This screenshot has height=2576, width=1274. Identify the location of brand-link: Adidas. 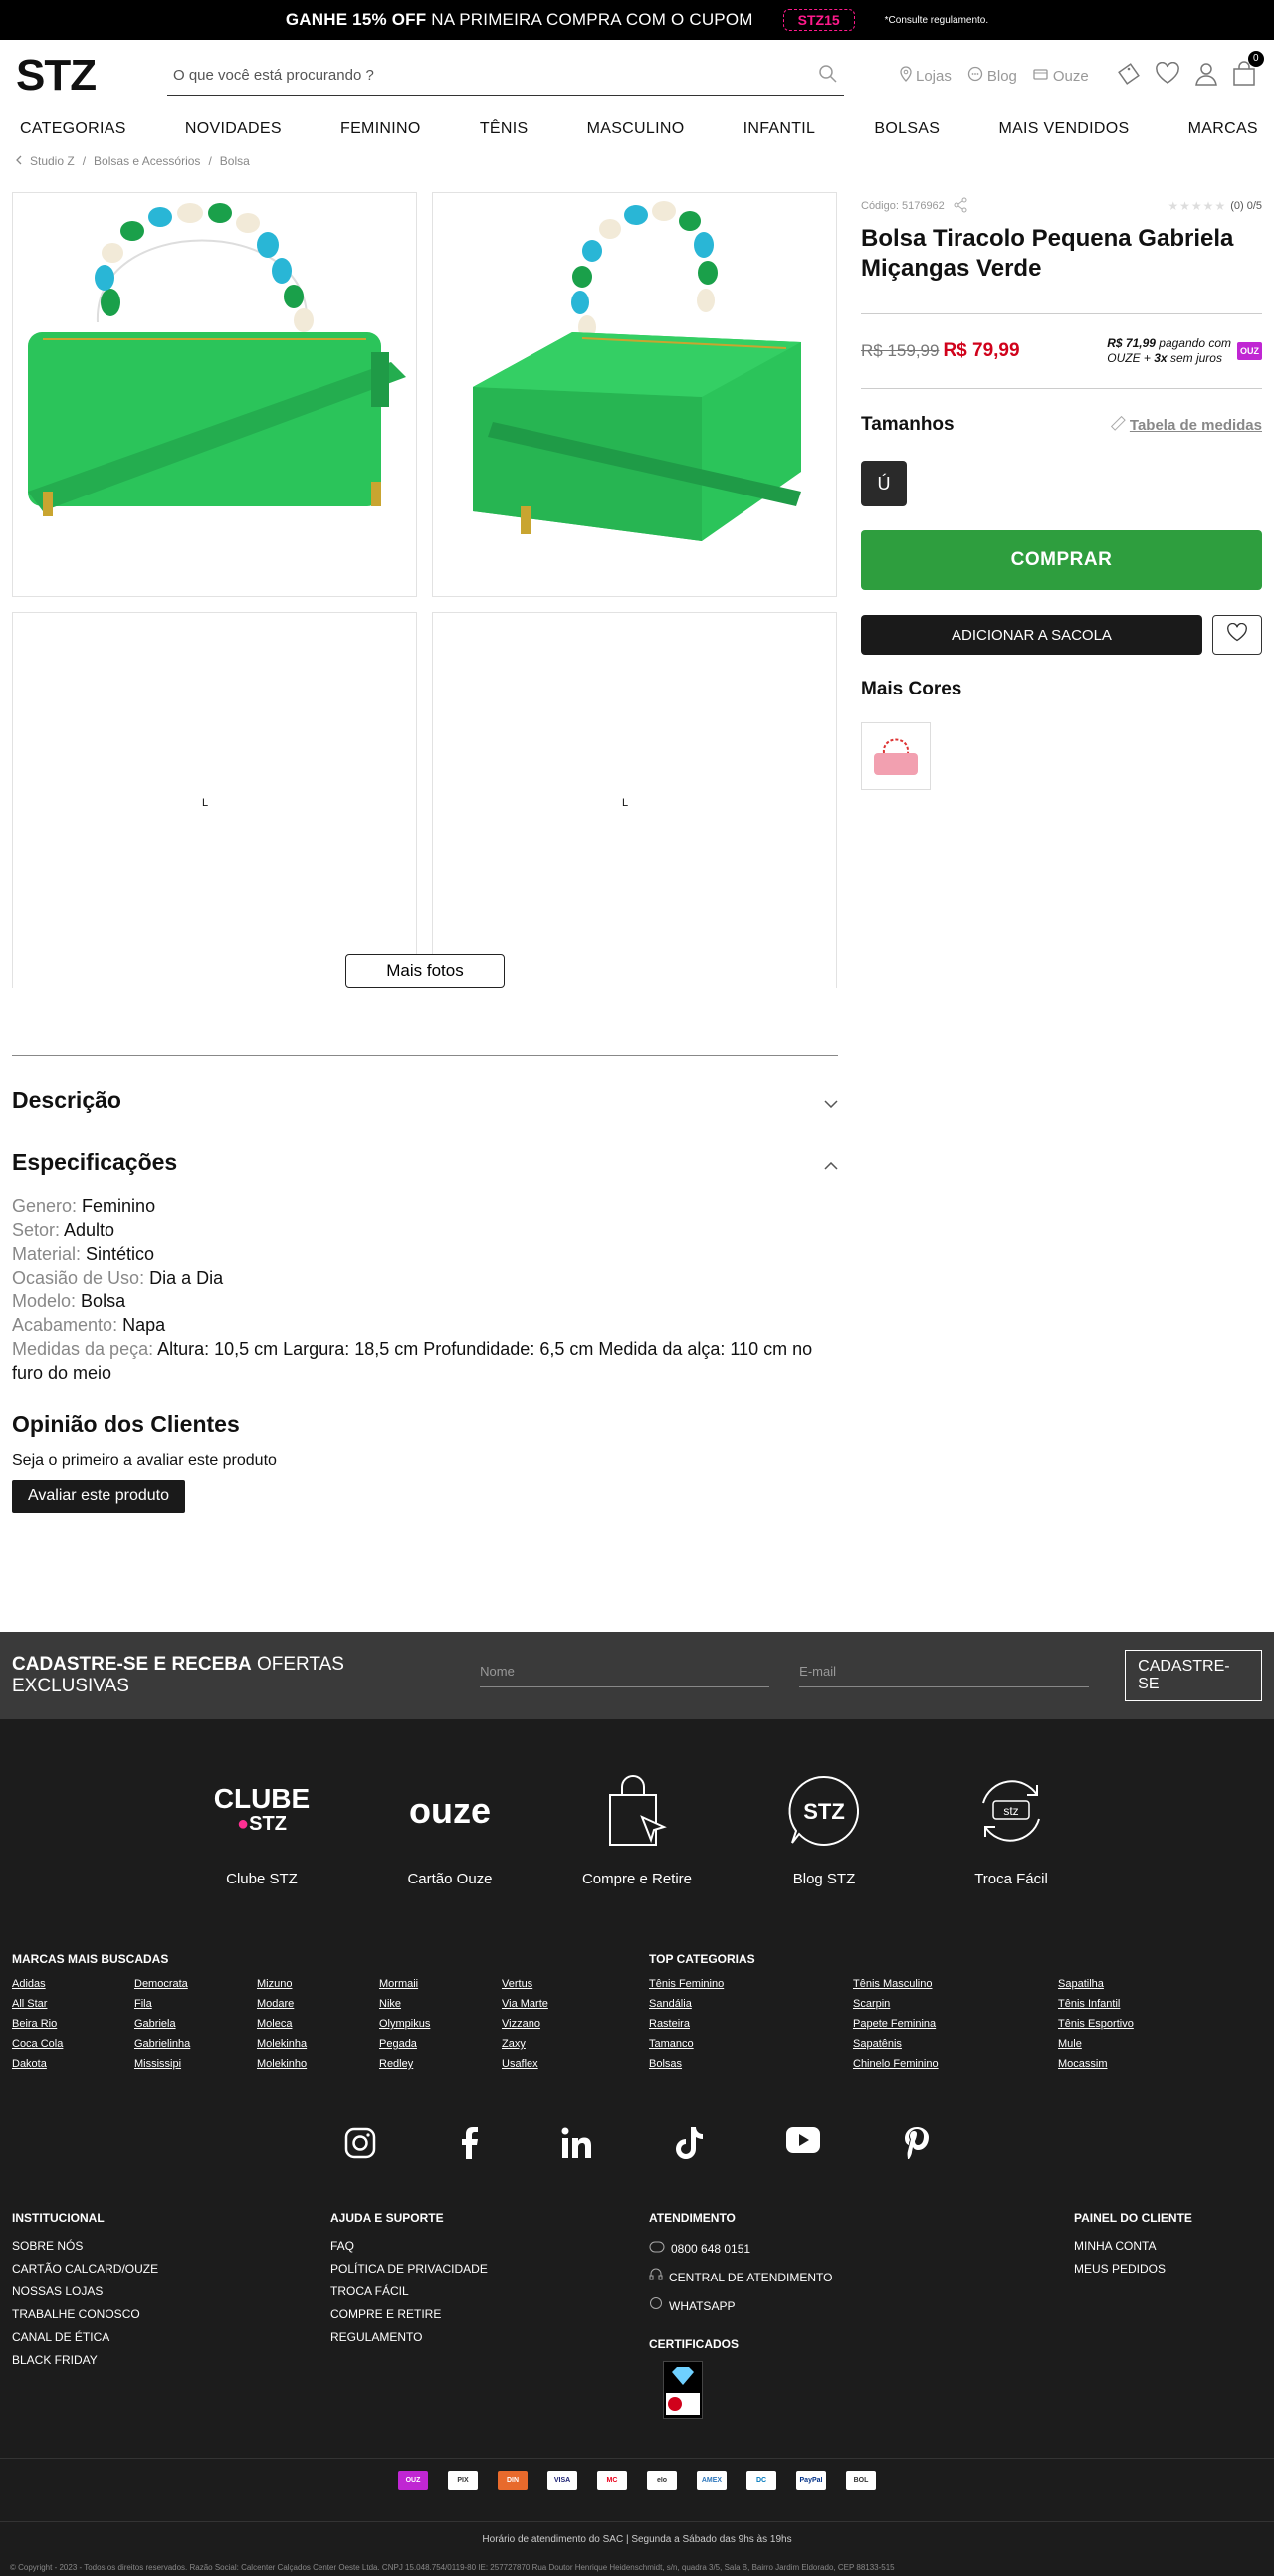
(29, 1984).